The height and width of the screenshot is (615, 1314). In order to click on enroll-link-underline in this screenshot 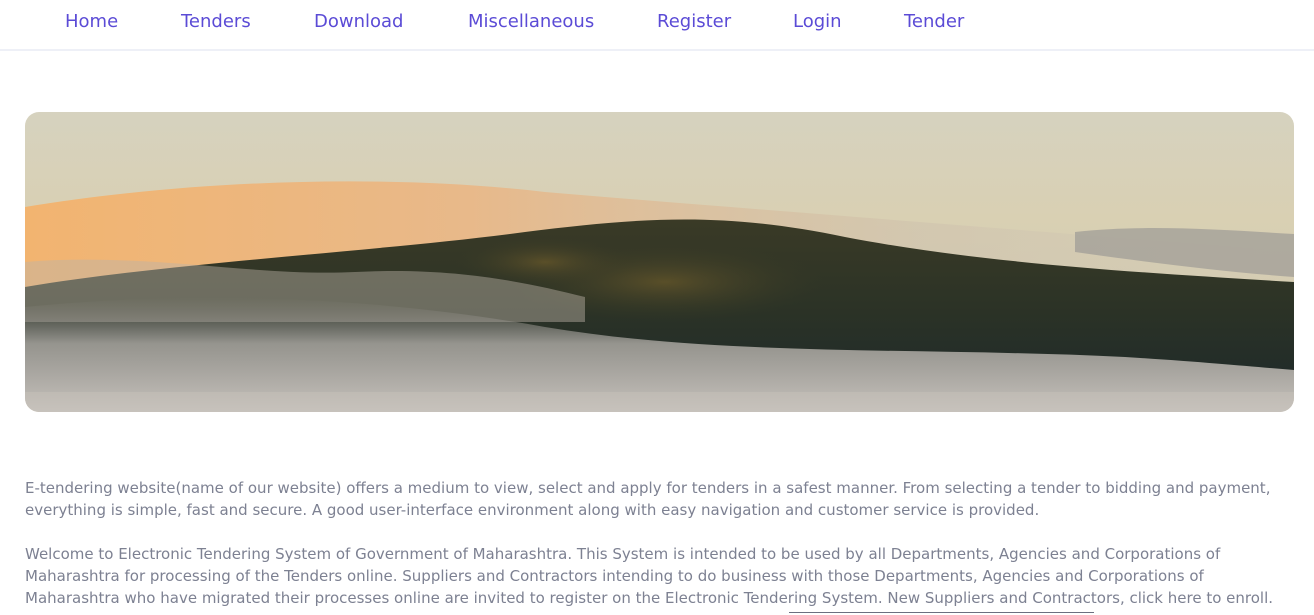, I will do `click(941, 612)`.